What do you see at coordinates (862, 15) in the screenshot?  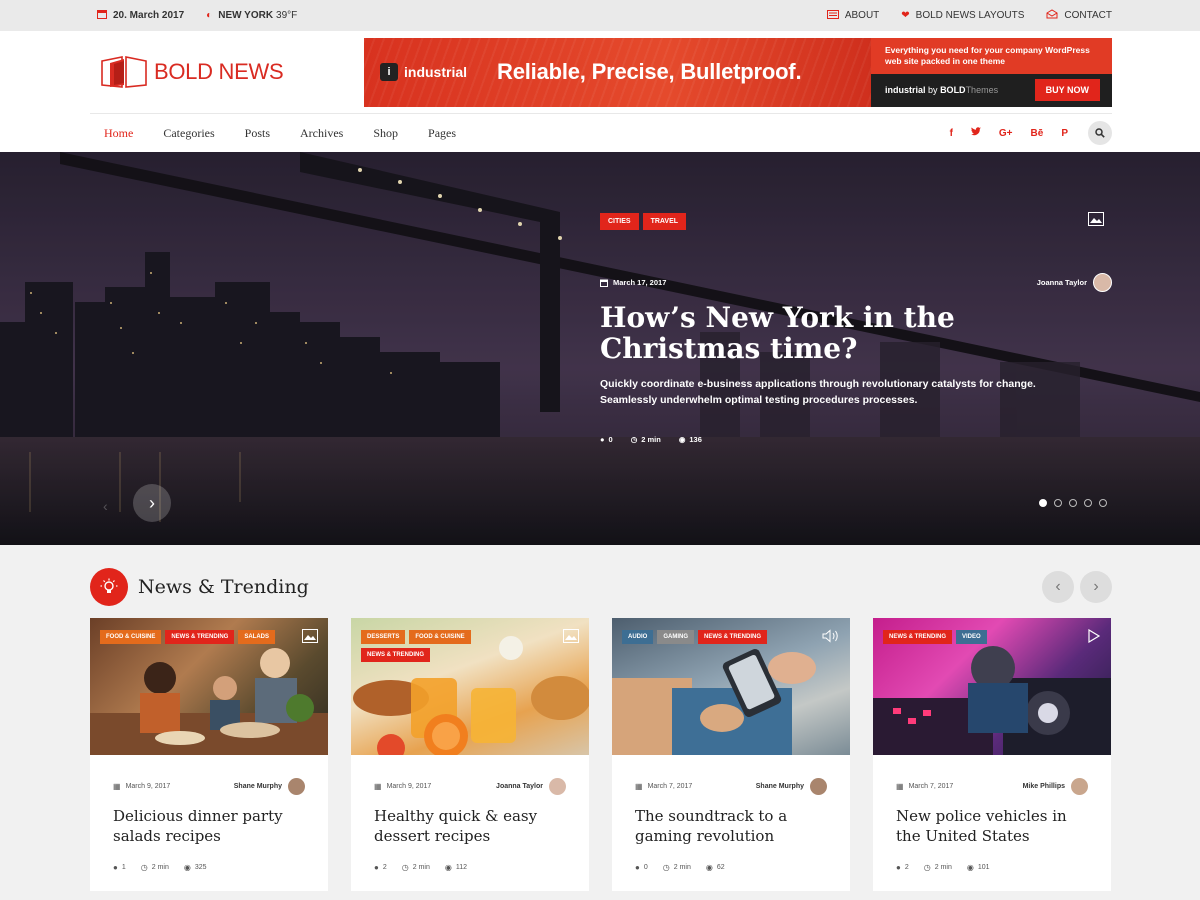 I see `about-label: ABOUT` at bounding box center [862, 15].